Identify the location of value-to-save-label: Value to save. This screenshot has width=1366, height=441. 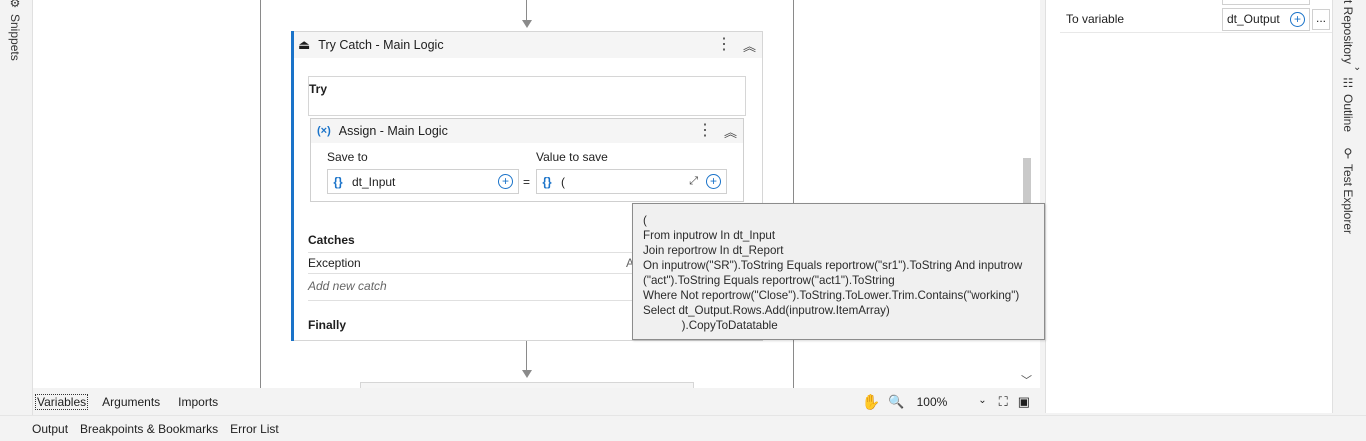
(572, 157).